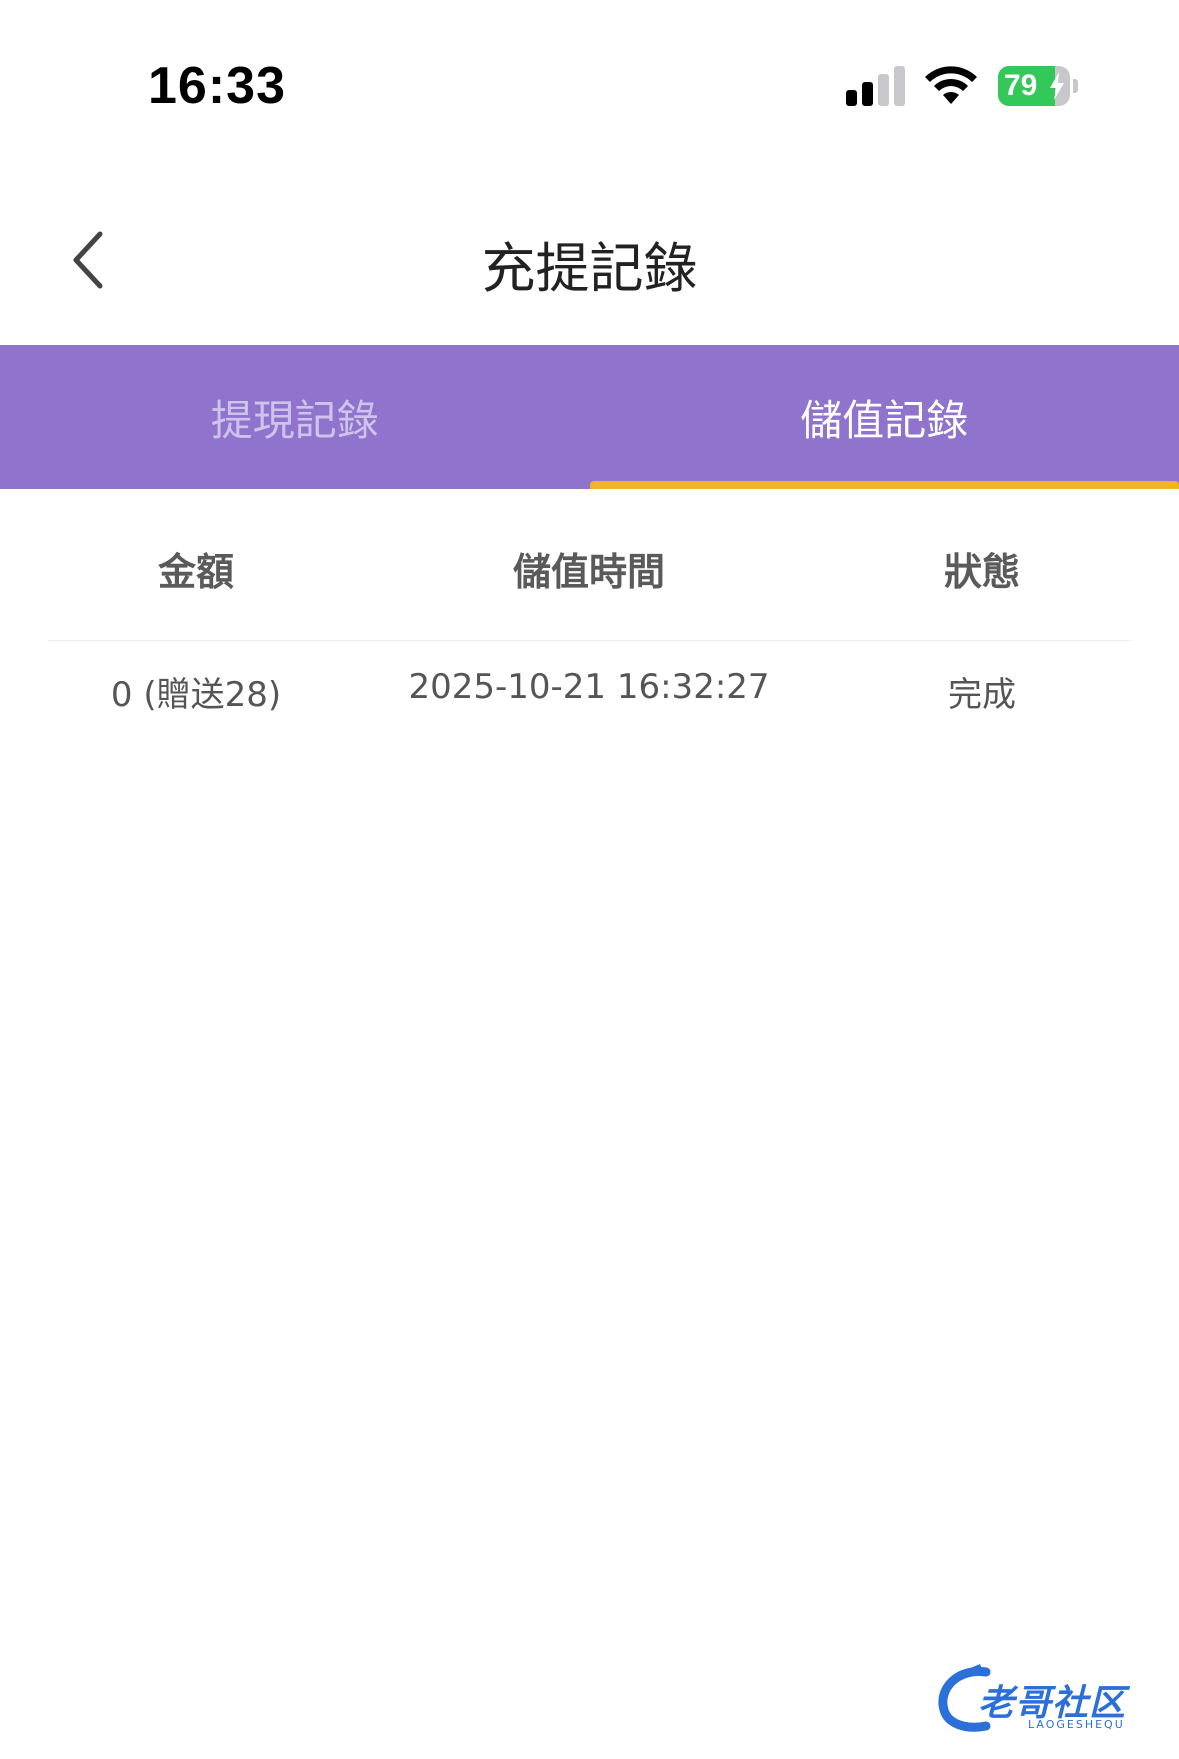  Describe the element at coordinates (982, 695) in the screenshot. I see `cell-status: 完成` at that location.